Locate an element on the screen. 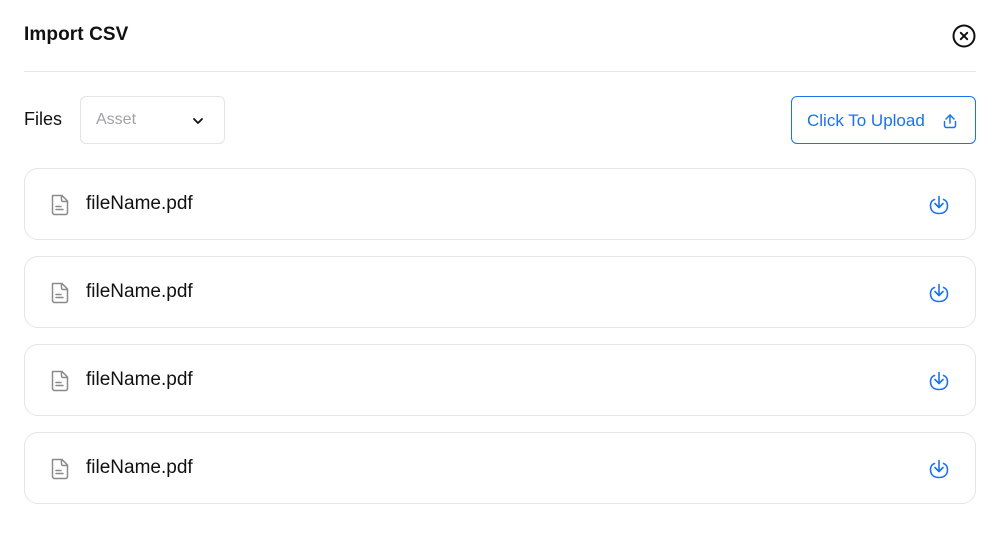  asset-select: Asset is located at coordinates (152, 120).